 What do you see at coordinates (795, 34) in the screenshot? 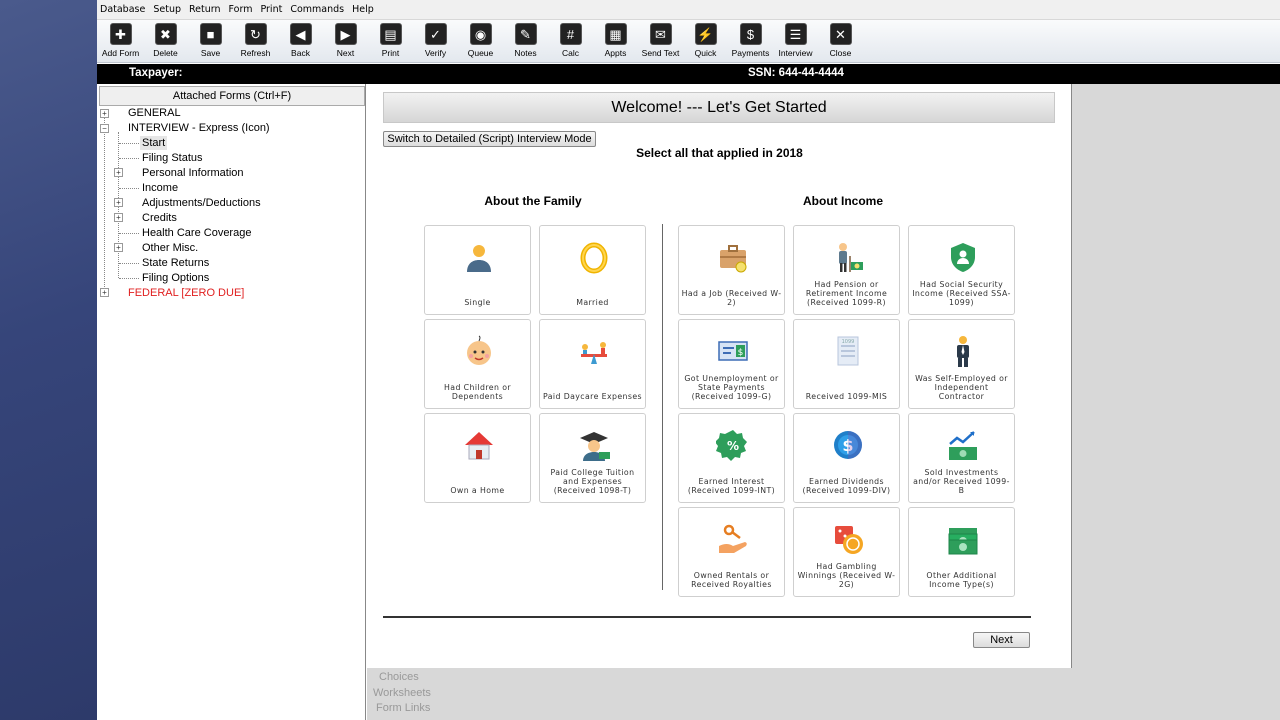
I see `interview-icon: ☰` at bounding box center [795, 34].